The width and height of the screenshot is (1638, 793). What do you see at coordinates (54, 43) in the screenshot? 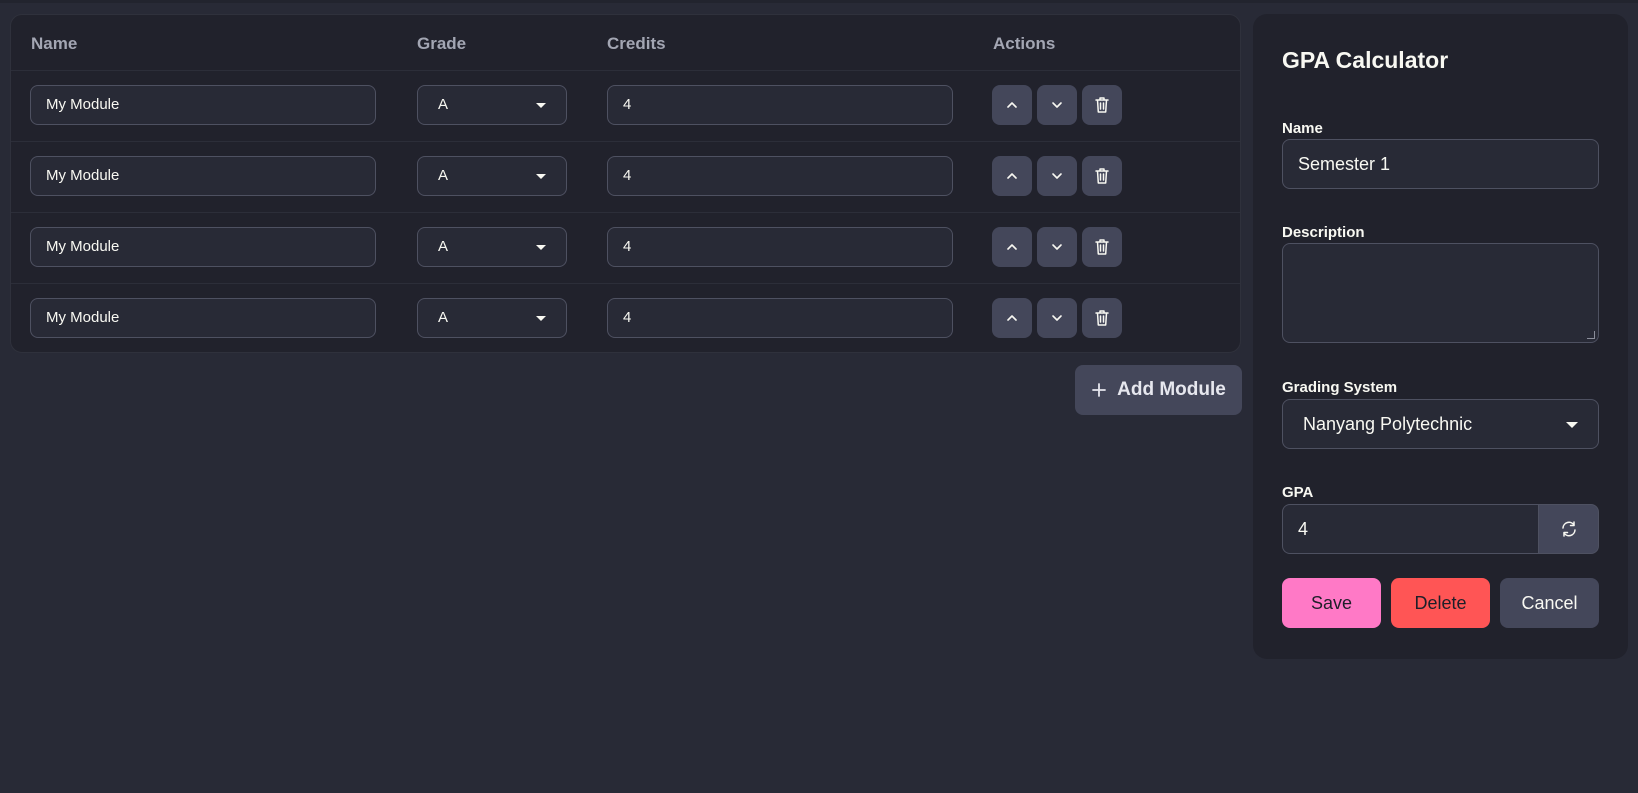
I see `header-name: Name` at bounding box center [54, 43].